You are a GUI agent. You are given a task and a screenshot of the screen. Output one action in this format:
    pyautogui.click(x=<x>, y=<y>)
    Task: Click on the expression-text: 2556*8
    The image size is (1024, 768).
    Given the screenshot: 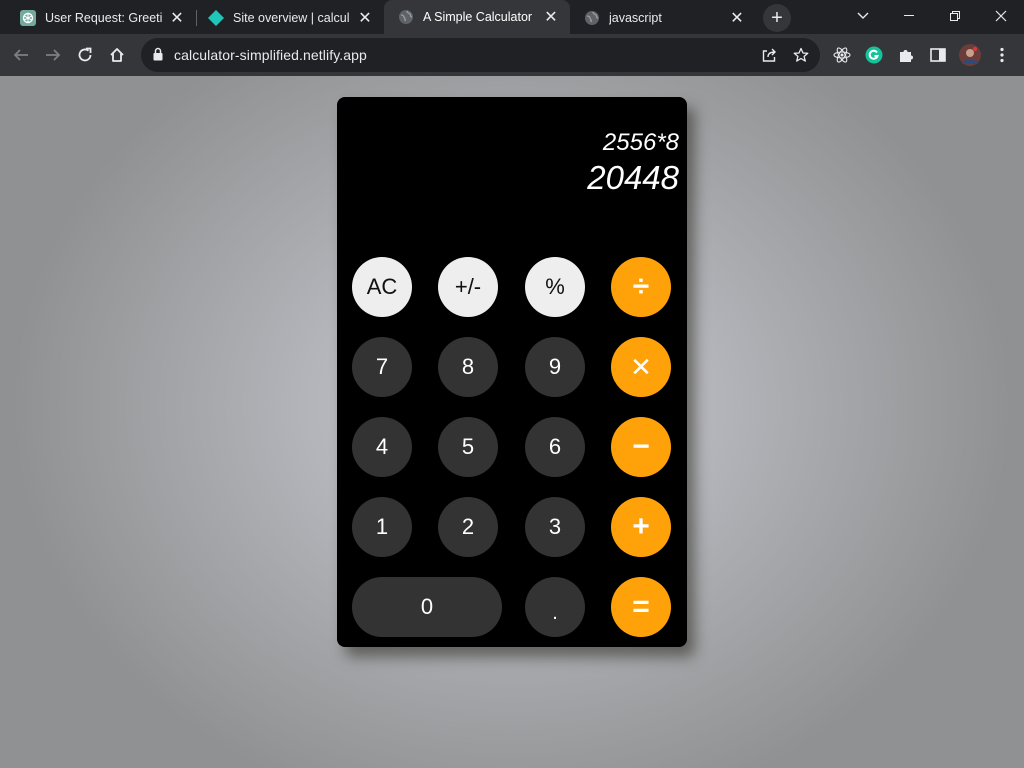 What is the action you would take?
    pyautogui.click(x=640, y=142)
    